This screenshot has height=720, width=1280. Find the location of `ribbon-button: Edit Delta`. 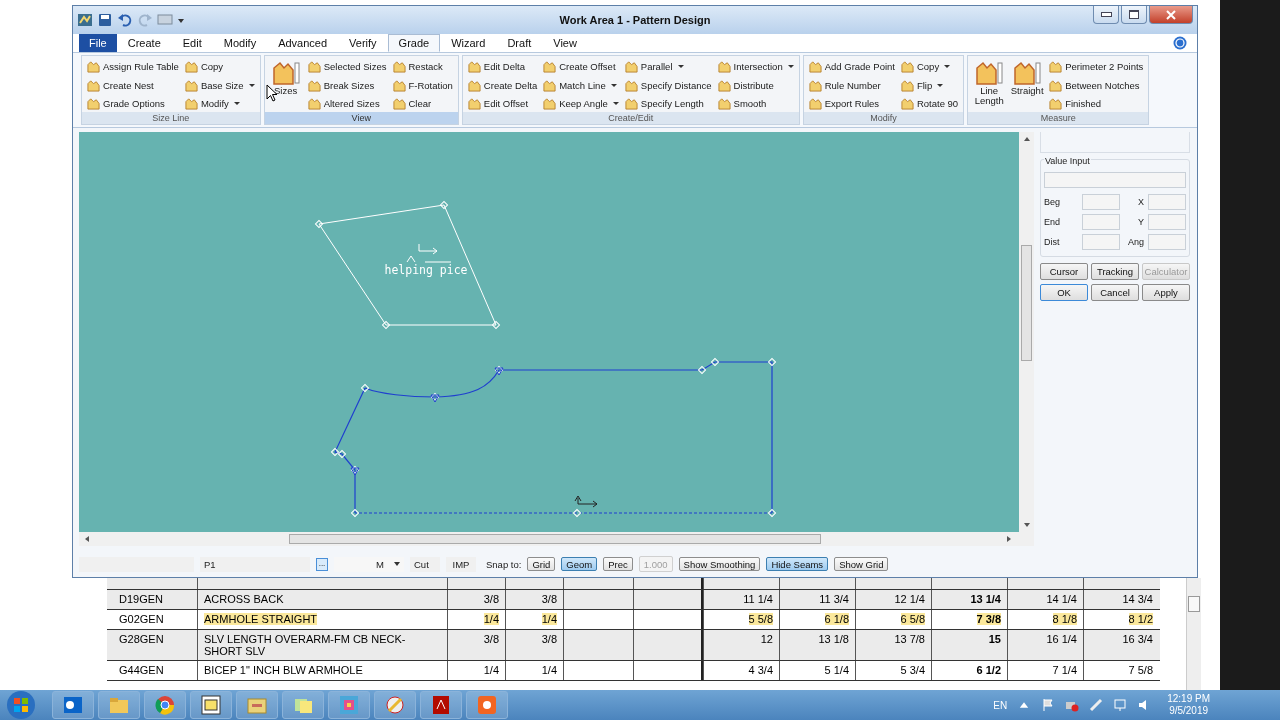

ribbon-button: Edit Delta is located at coordinates (502, 66).